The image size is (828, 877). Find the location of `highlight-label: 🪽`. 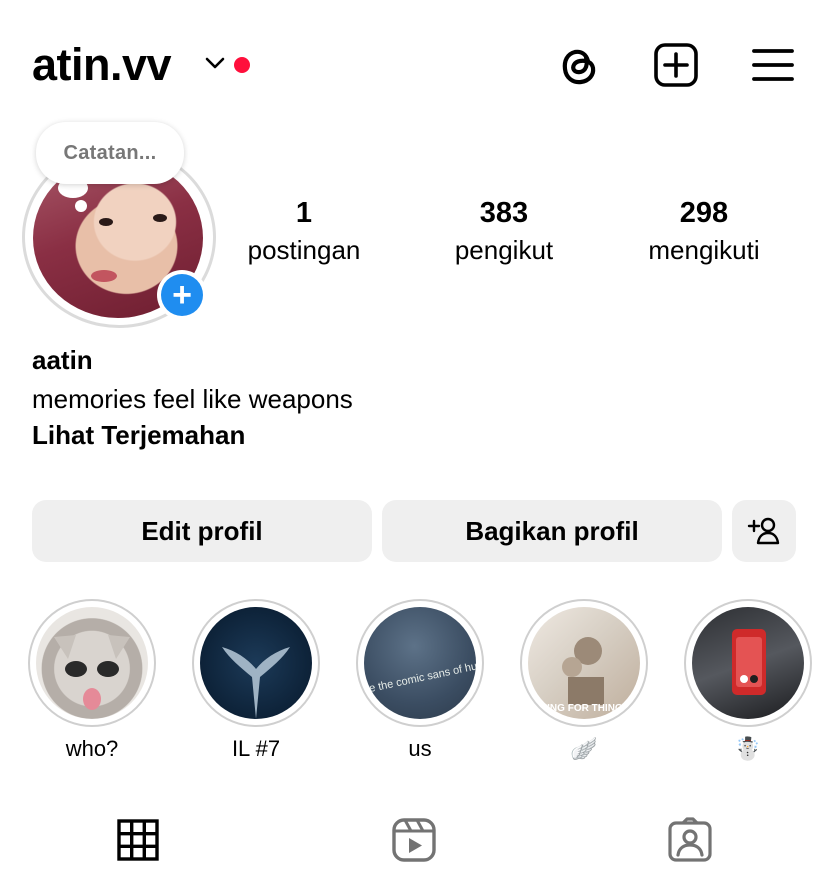

highlight-label: 🪽 is located at coordinates (584, 748).